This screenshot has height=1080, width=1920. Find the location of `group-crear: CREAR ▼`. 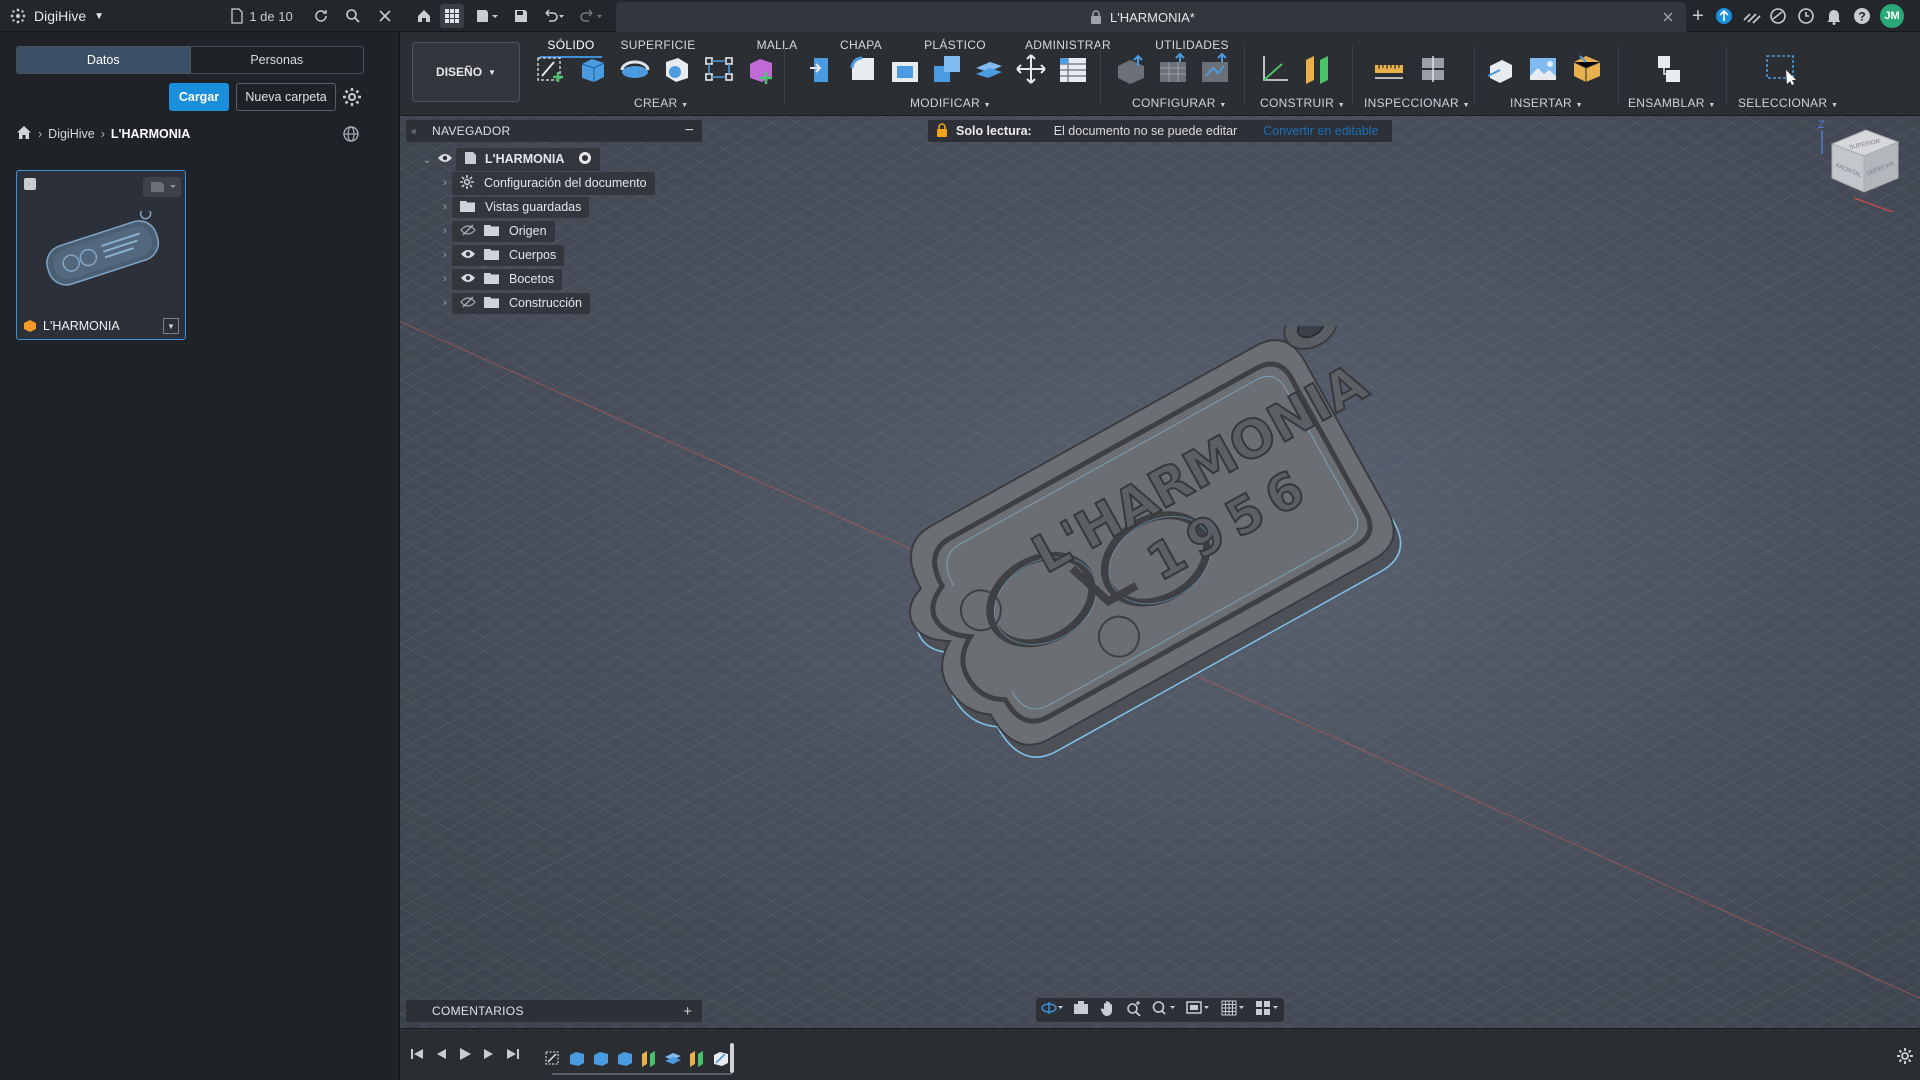

group-crear: CREAR ▼ is located at coordinates (661, 103).